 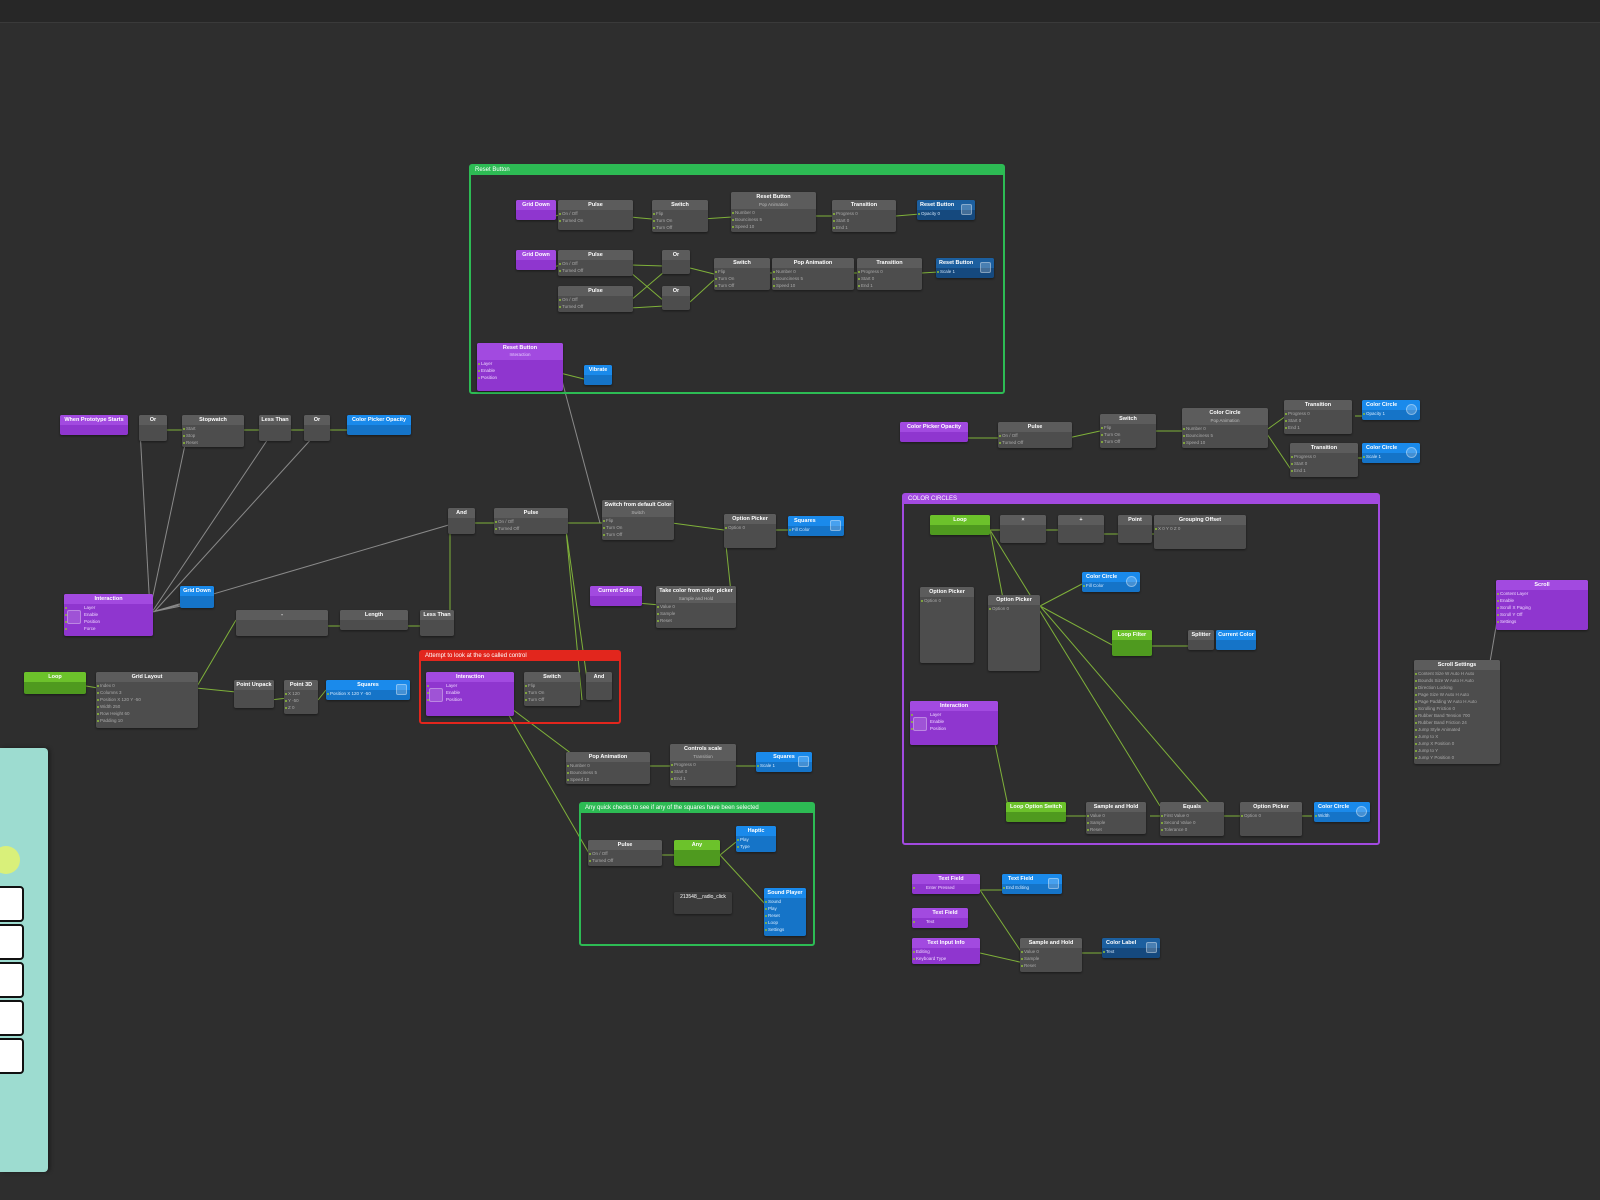 I want to click on port: Padding 10, so click(x=147, y=720).